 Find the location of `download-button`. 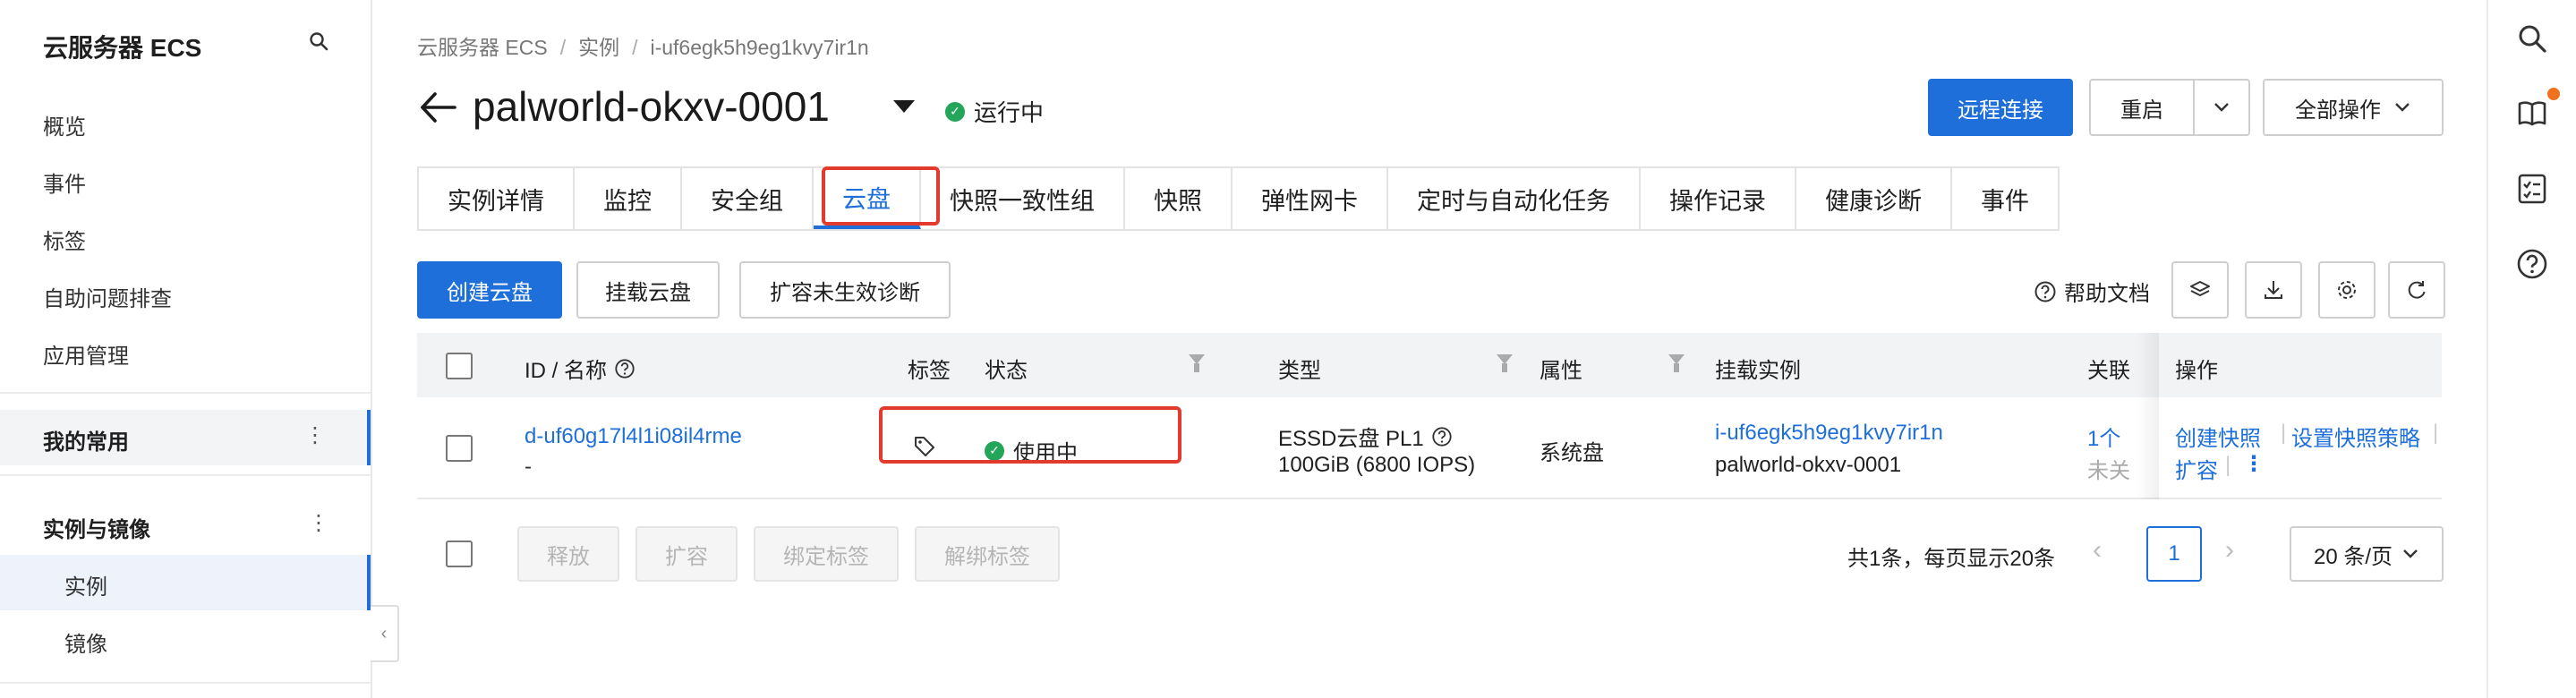

download-button is located at coordinates (2273, 290).